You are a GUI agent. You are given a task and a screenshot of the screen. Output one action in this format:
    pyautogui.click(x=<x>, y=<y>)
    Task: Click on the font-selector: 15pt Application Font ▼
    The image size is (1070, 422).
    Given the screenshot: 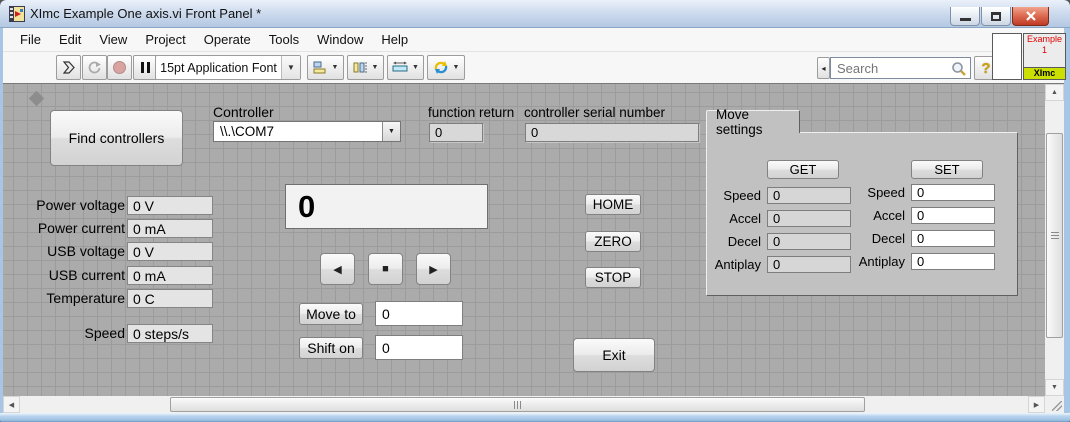 What is the action you would take?
    pyautogui.click(x=228, y=67)
    